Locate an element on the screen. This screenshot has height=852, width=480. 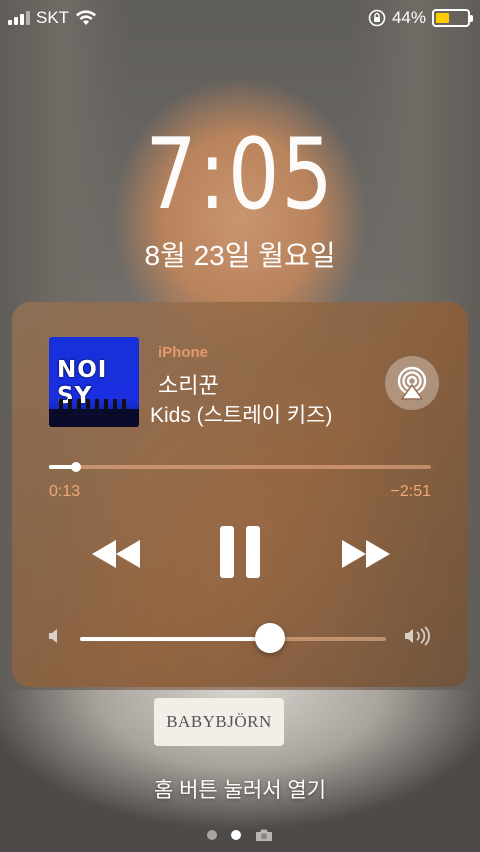
album-art-ground is located at coordinates (94, 418).